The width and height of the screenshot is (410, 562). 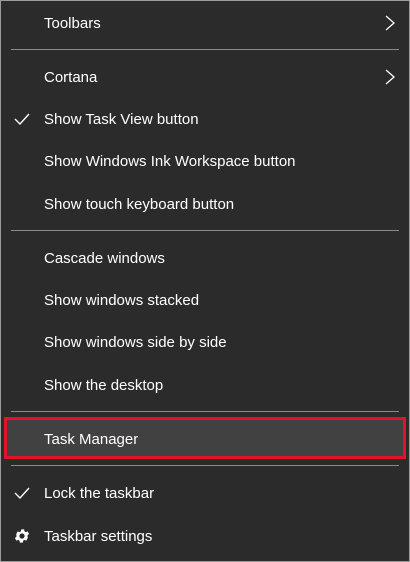 What do you see at coordinates (99, 493) in the screenshot?
I see `menu-item-label: Lock the taskbar` at bounding box center [99, 493].